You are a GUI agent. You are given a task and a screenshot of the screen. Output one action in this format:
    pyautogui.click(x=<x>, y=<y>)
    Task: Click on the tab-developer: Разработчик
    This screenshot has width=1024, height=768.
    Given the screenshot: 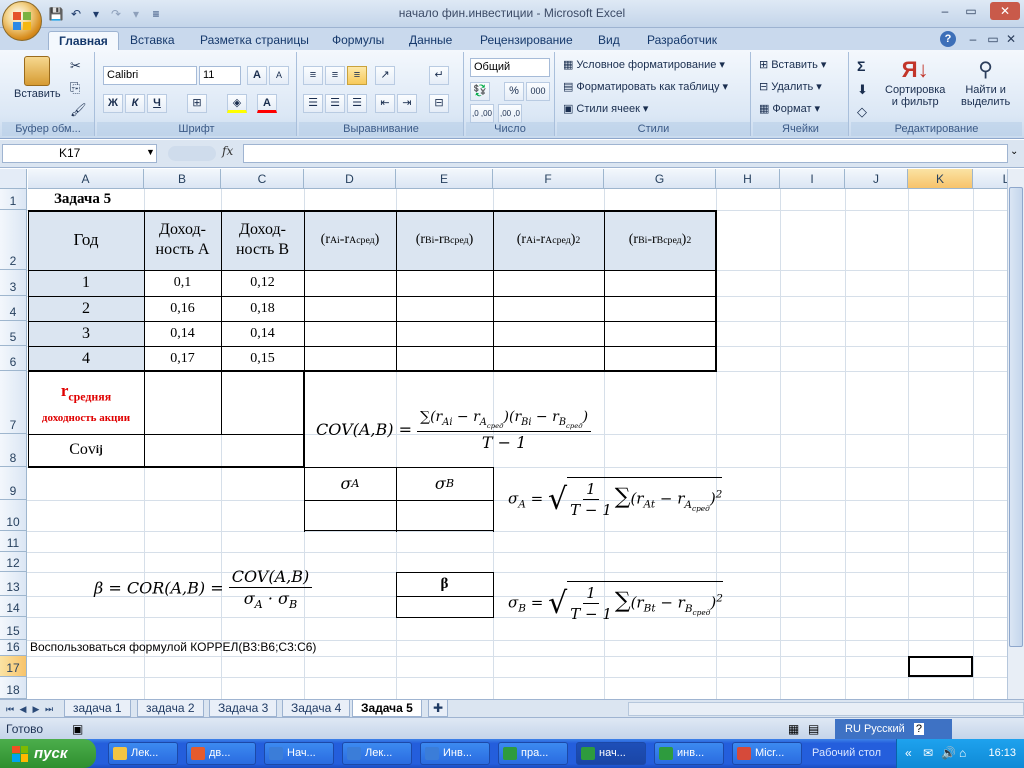 What is the action you would take?
    pyautogui.click(x=682, y=40)
    